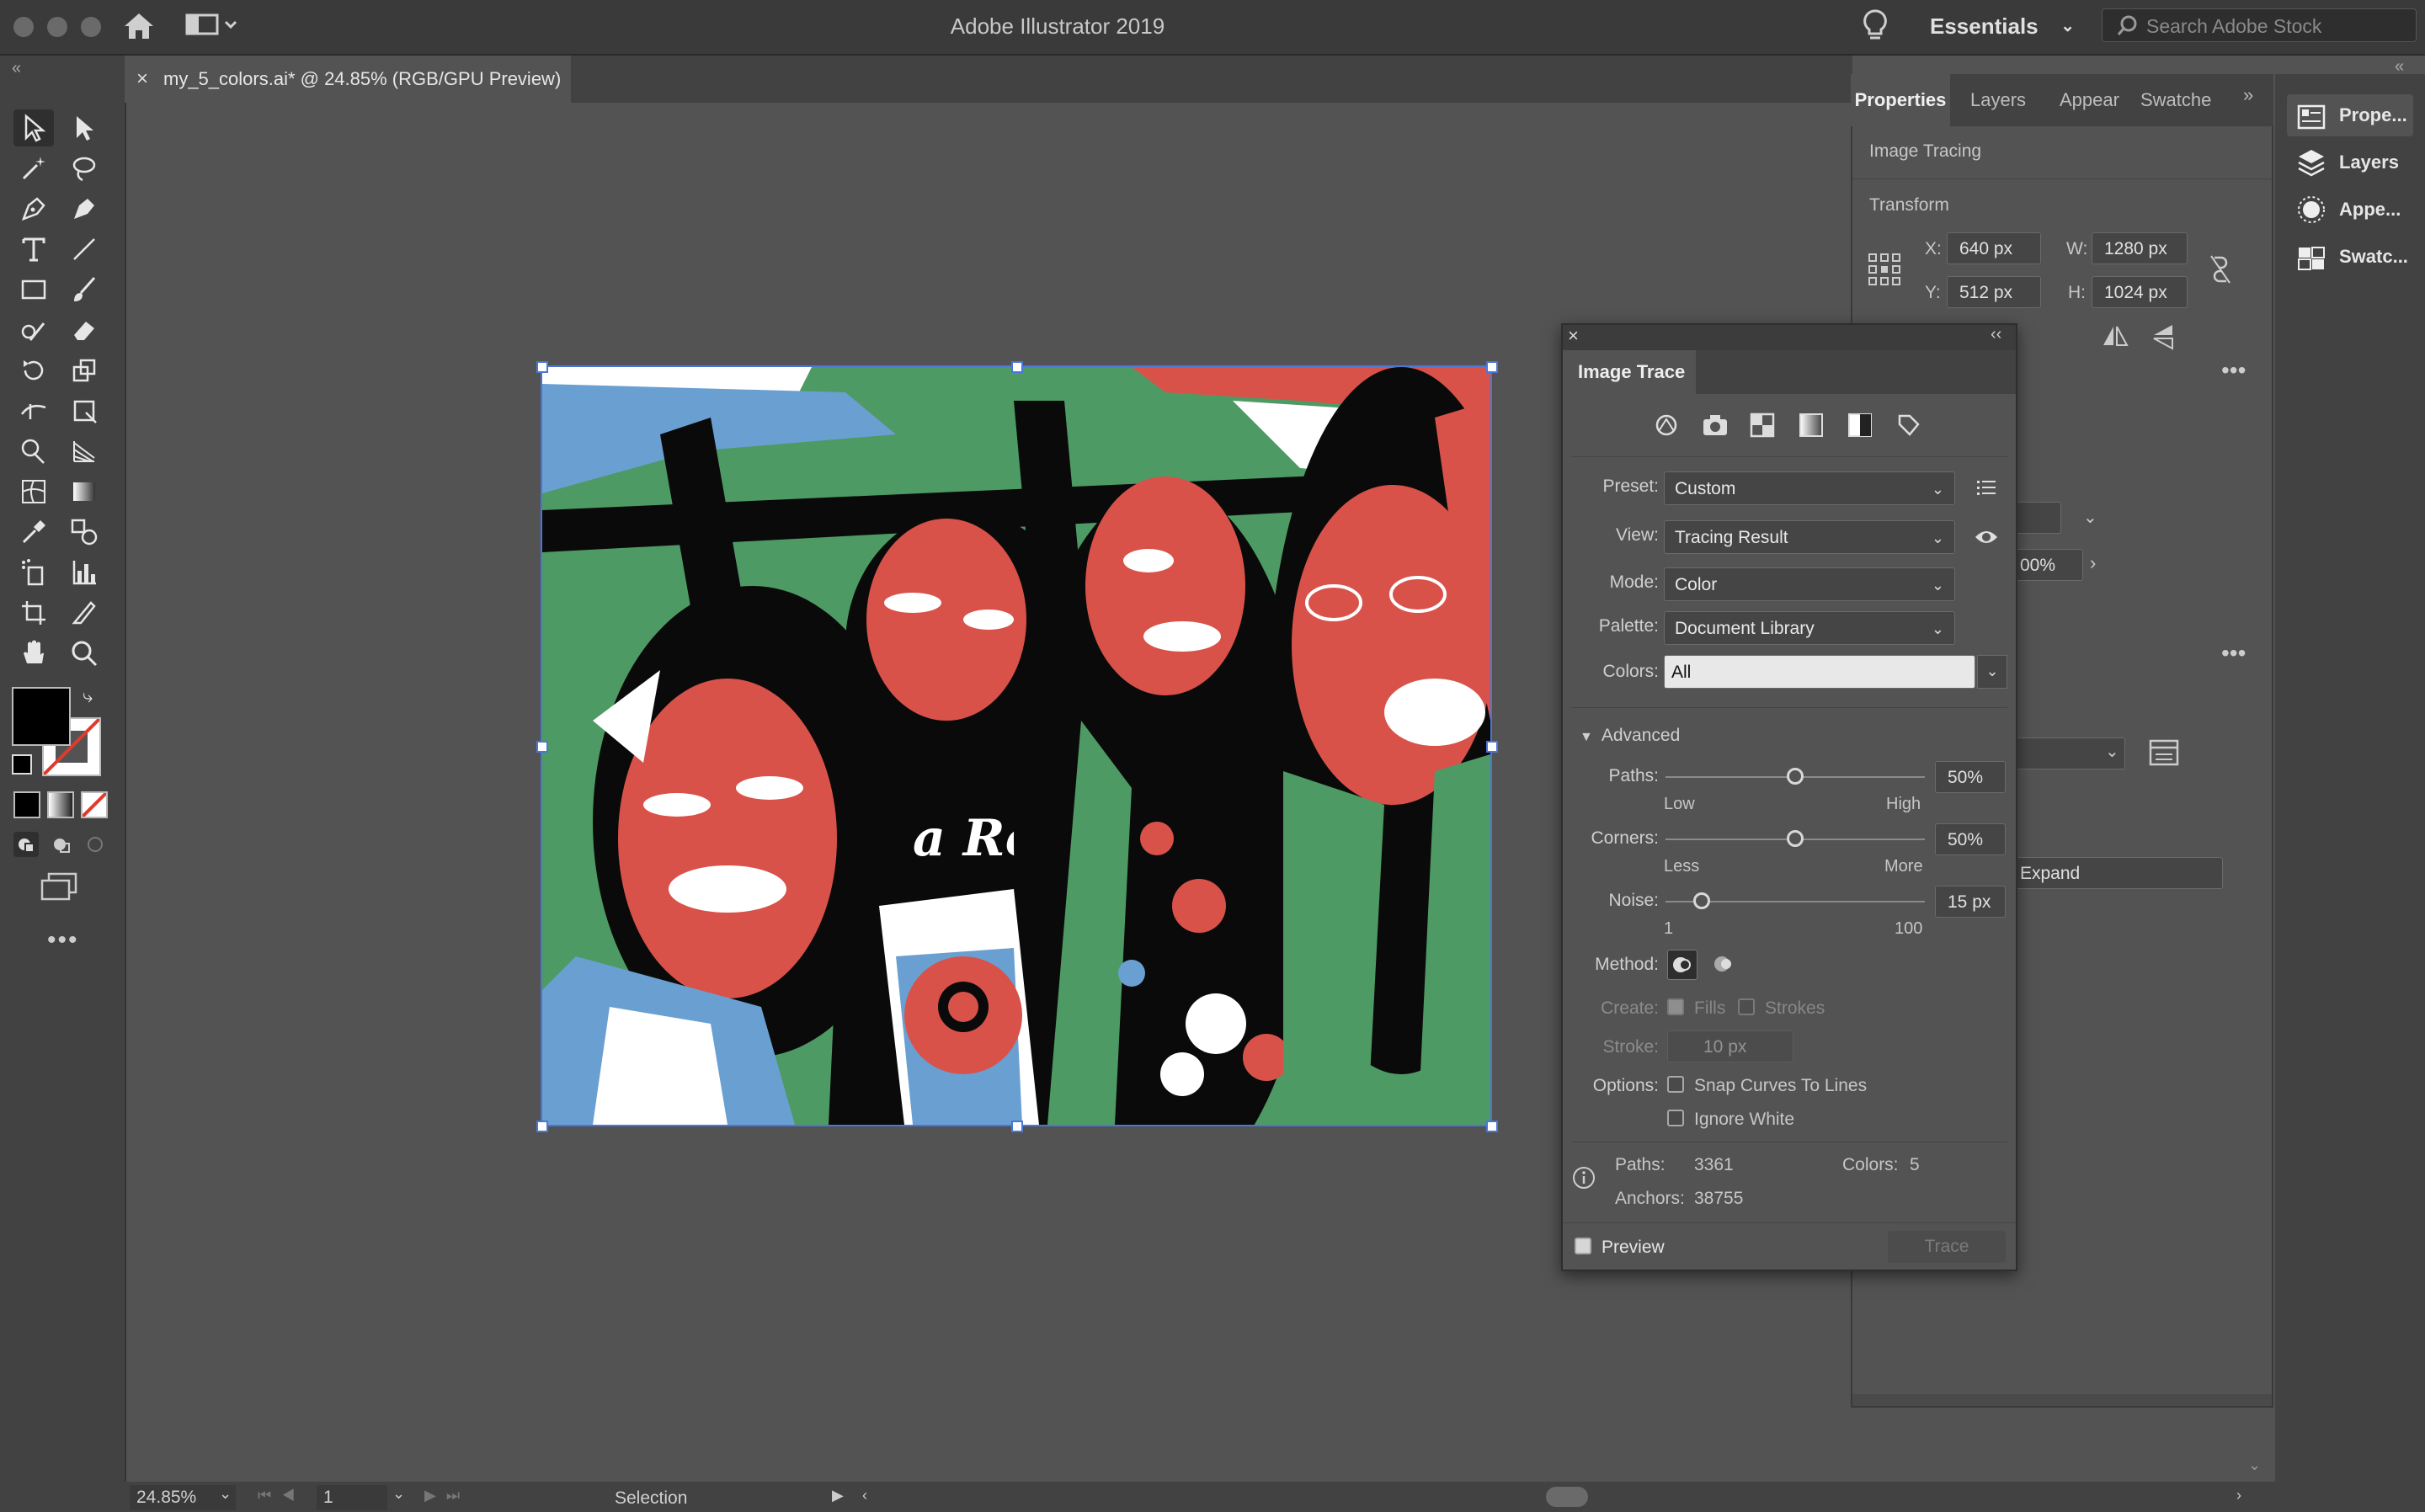 The image size is (2425, 1512). What do you see at coordinates (1992, 672) in the screenshot?
I see `colors-dropdown-chevron-icon: ⌄` at bounding box center [1992, 672].